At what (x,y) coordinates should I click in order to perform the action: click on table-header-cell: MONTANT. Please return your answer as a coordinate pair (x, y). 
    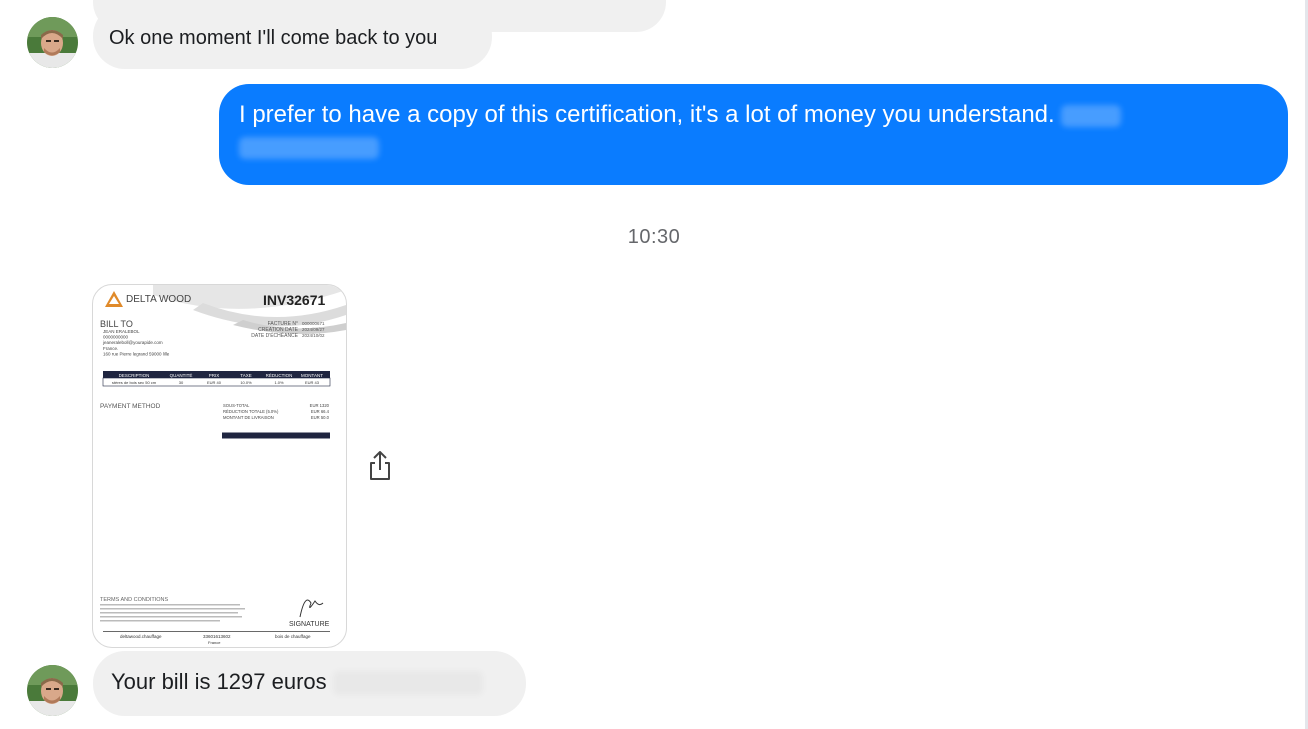
    Looking at the image, I should click on (312, 375).